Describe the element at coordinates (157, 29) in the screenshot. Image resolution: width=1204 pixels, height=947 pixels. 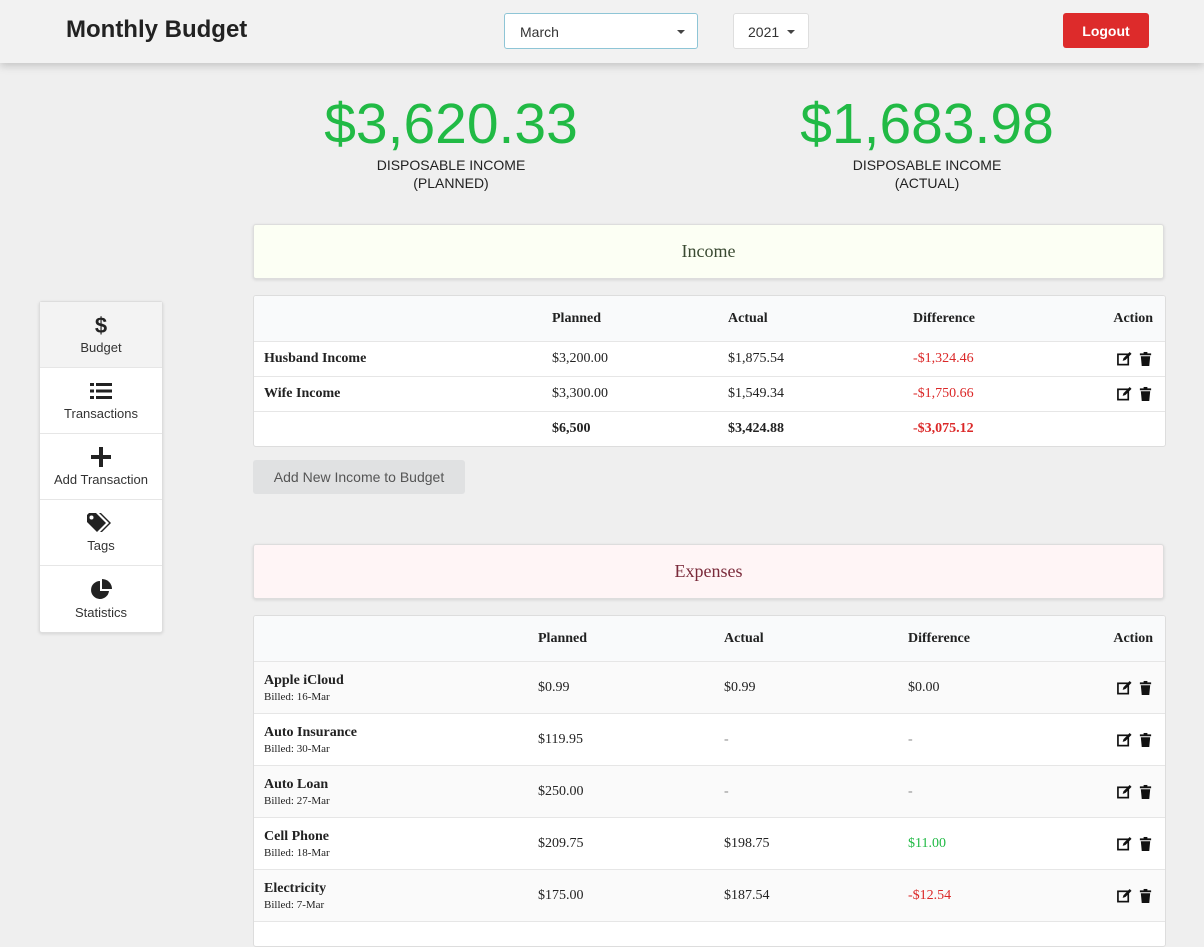
I see `app-title: Monthly Budget` at that location.